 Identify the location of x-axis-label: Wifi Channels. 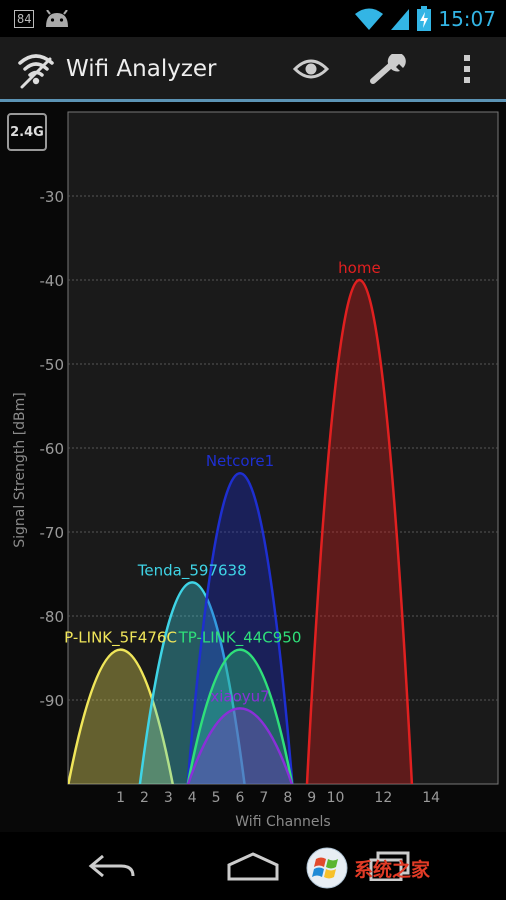
(282, 822).